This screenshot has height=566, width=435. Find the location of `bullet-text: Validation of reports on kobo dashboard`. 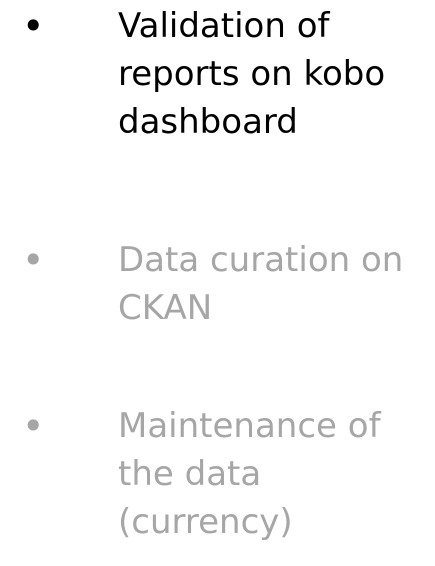

bullet-text: Validation of reports on kobo dashboard is located at coordinates (252, 74).